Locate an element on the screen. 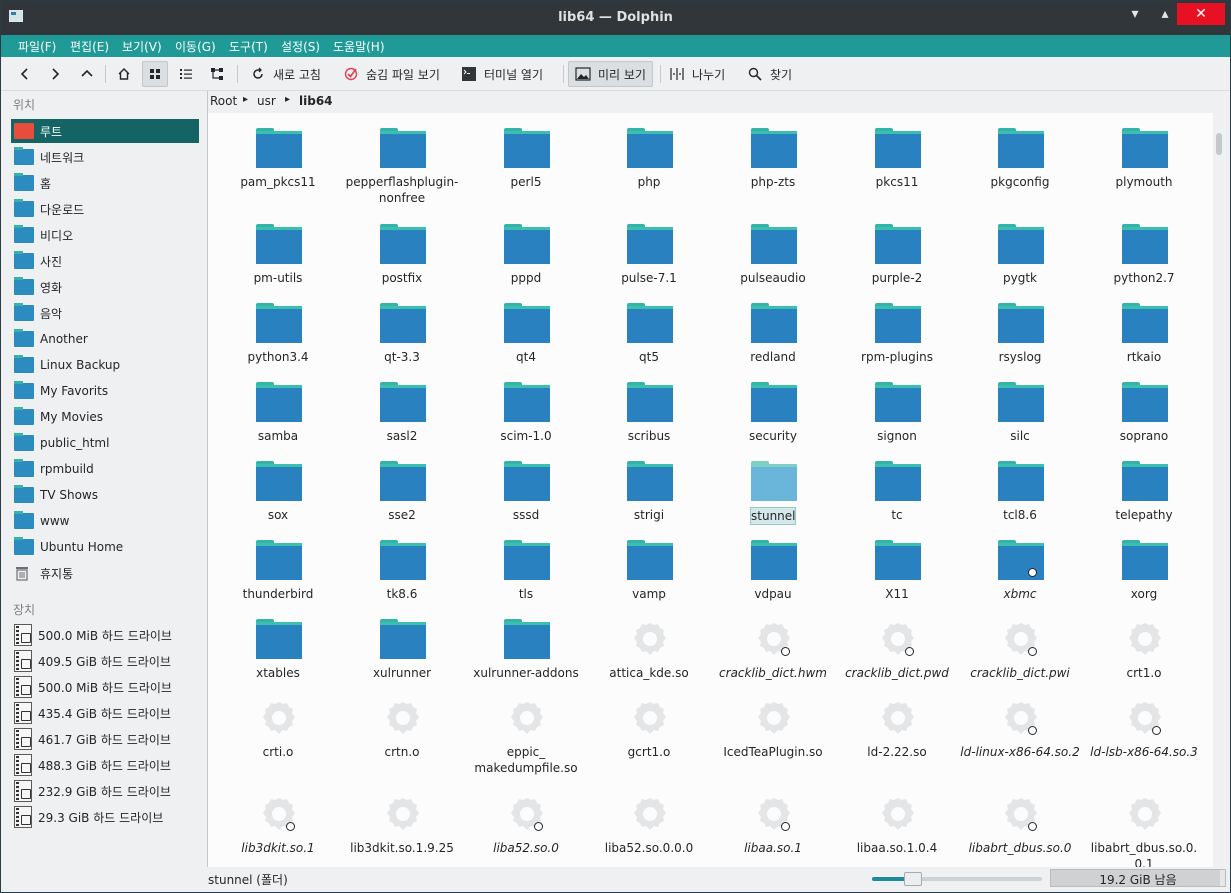 The width and height of the screenshot is (1231, 893). scrollbar-thumb is located at coordinates (1219, 144).